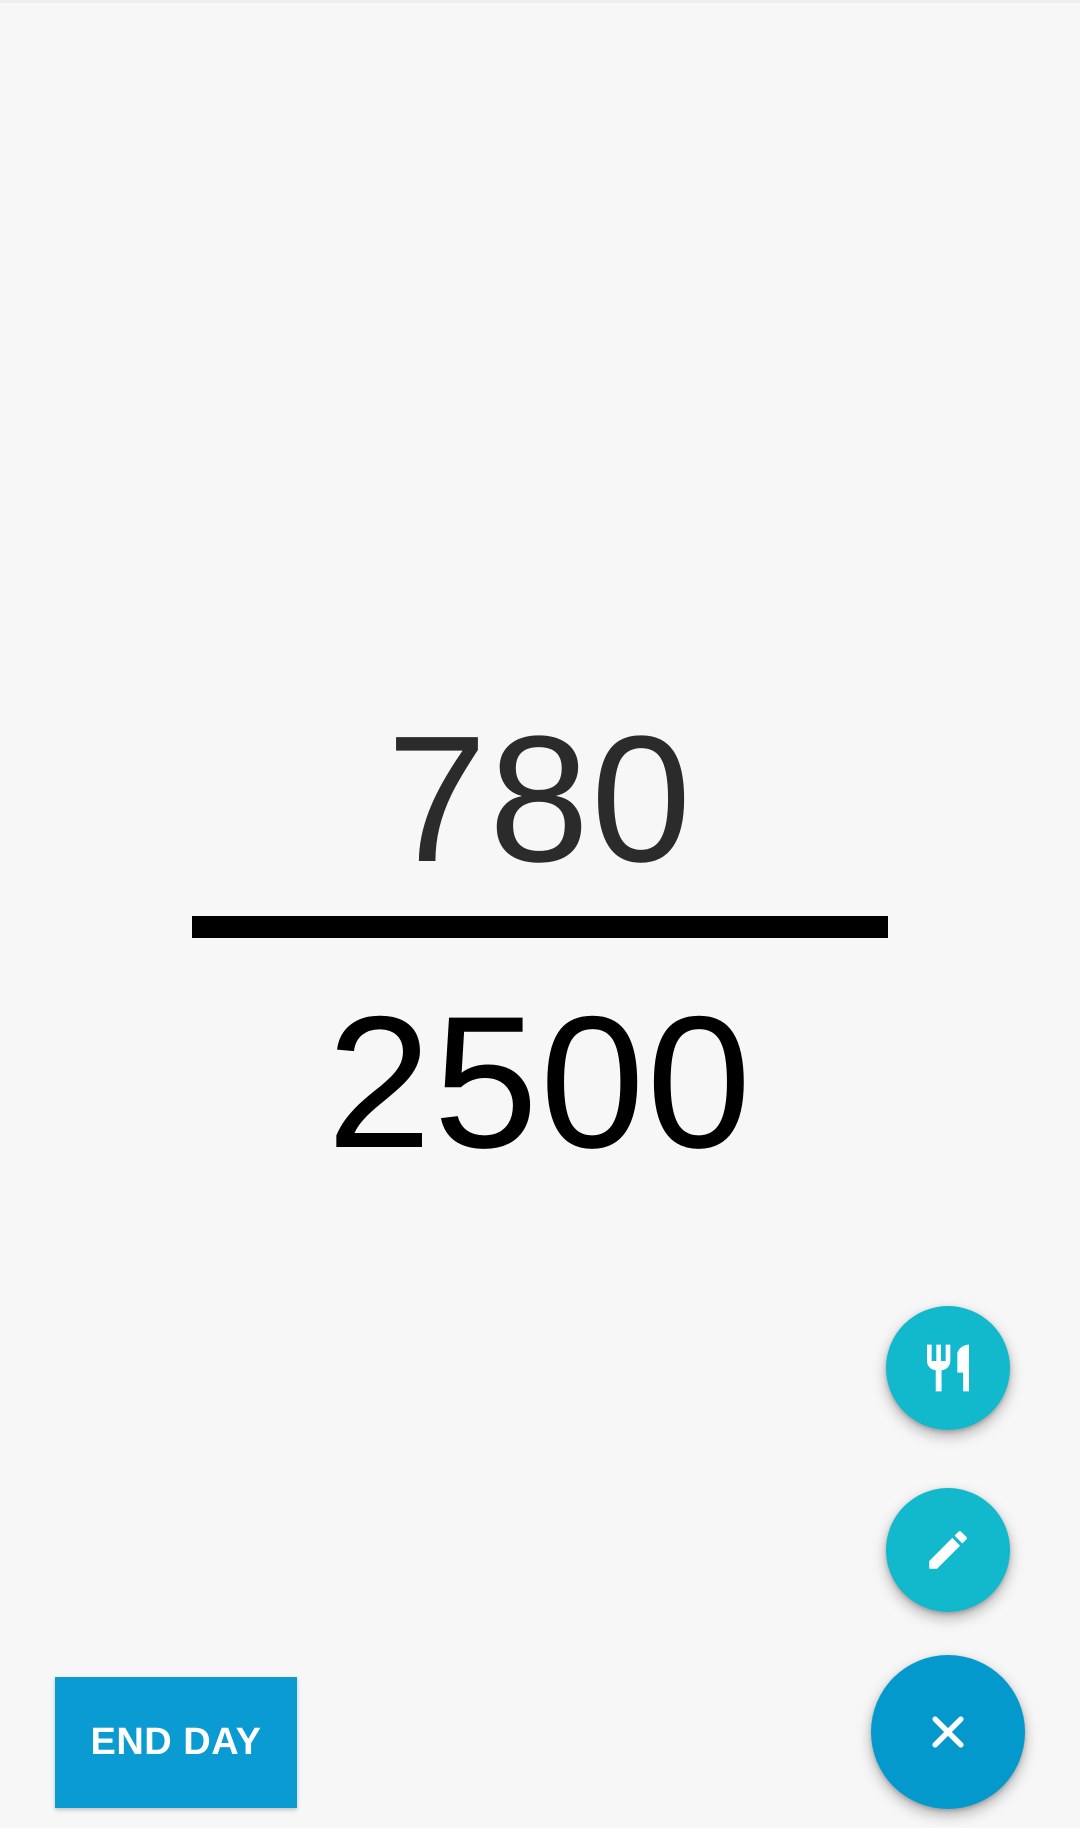 The image size is (1080, 1828). I want to click on fraction-divider, so click(540, 927).